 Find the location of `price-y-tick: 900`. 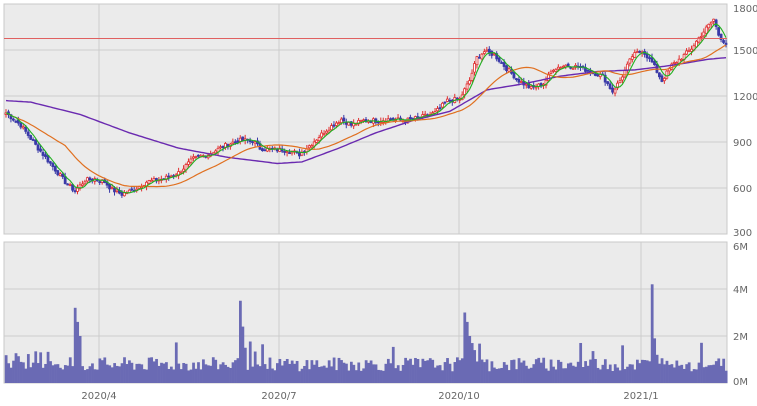

price-y-tick: 900 is located at coordinates (742, 143).